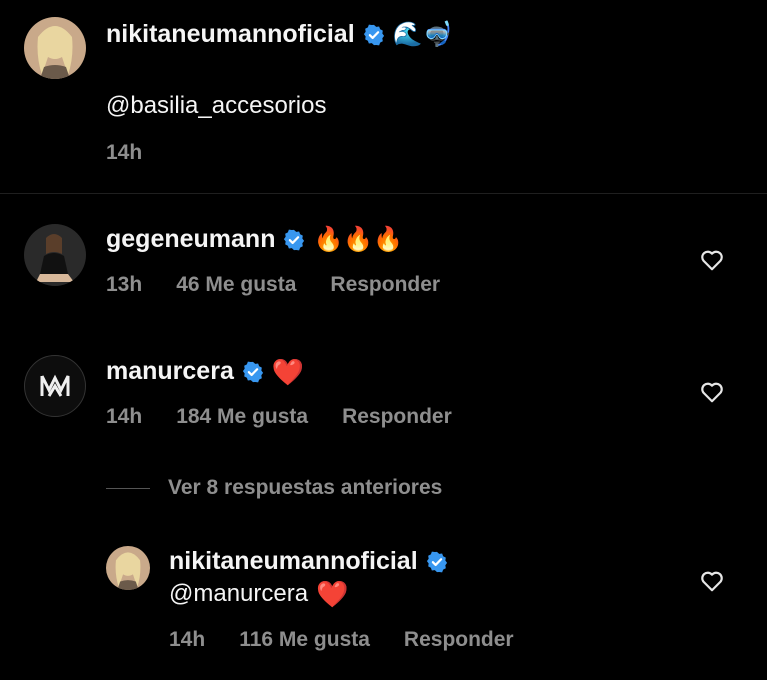  Describe the element at coordinates (124, 152) in the screenshot. I see `caption-time: 14h` at that location.